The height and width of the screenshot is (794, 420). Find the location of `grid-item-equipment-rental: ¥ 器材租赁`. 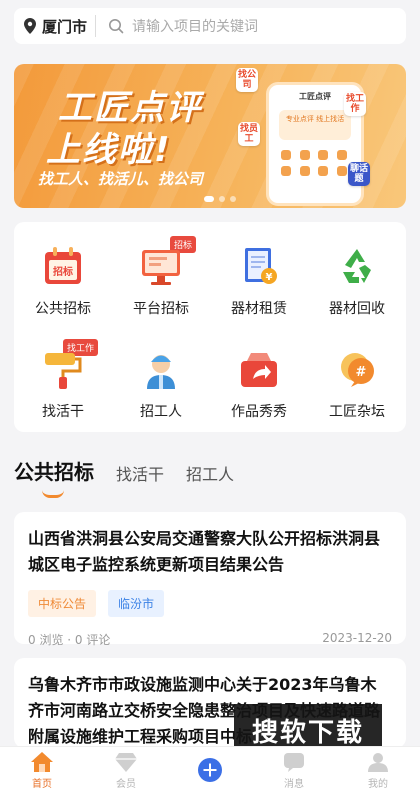

grid-item-equipment-rental: ¥ 器材租赁 is located at coordinates (259, 286).